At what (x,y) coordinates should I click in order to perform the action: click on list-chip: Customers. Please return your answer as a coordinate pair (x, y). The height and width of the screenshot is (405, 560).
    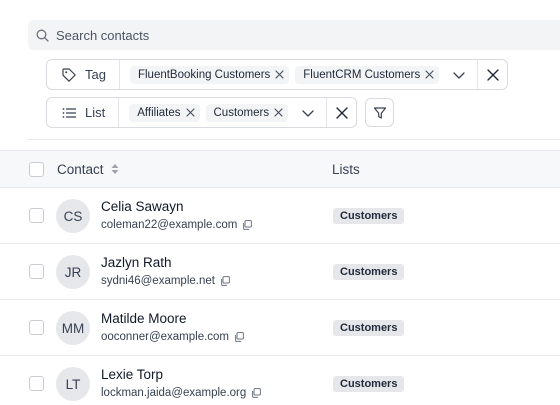
    Looking at the image, I should click on (247, 112).